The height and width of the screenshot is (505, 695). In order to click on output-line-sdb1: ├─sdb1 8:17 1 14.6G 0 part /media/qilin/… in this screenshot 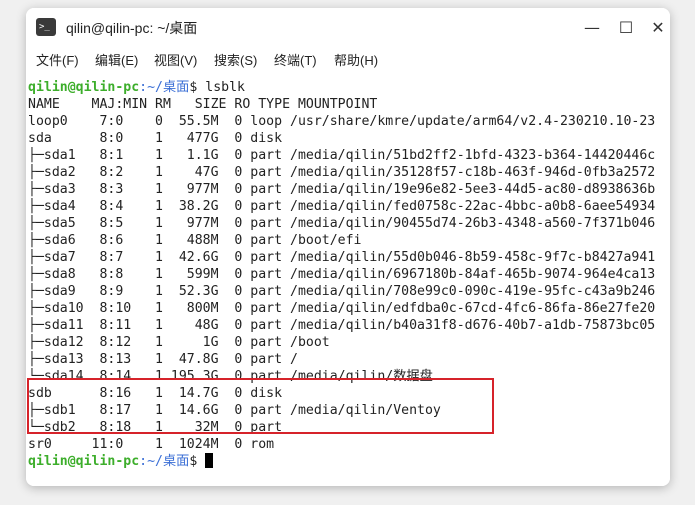, I will do `click(234, 410)`.